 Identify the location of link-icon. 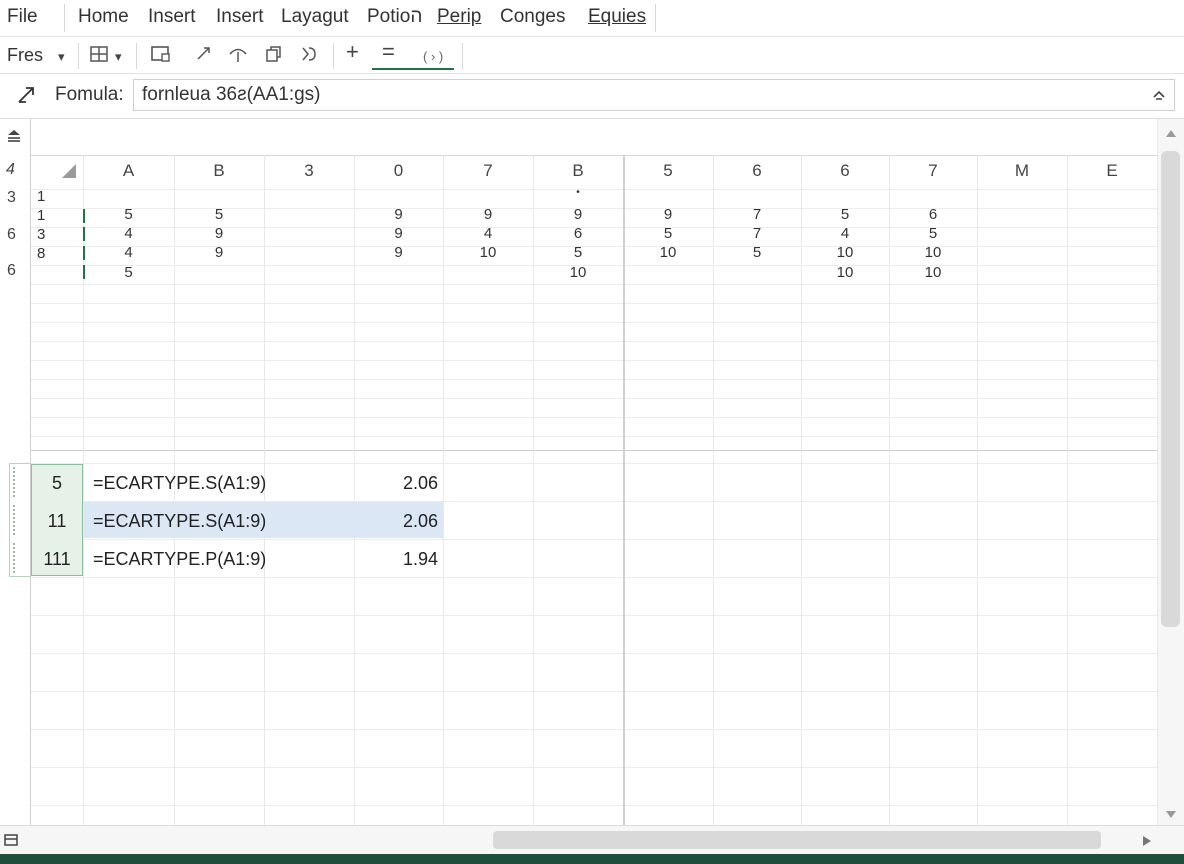
(203, 53).